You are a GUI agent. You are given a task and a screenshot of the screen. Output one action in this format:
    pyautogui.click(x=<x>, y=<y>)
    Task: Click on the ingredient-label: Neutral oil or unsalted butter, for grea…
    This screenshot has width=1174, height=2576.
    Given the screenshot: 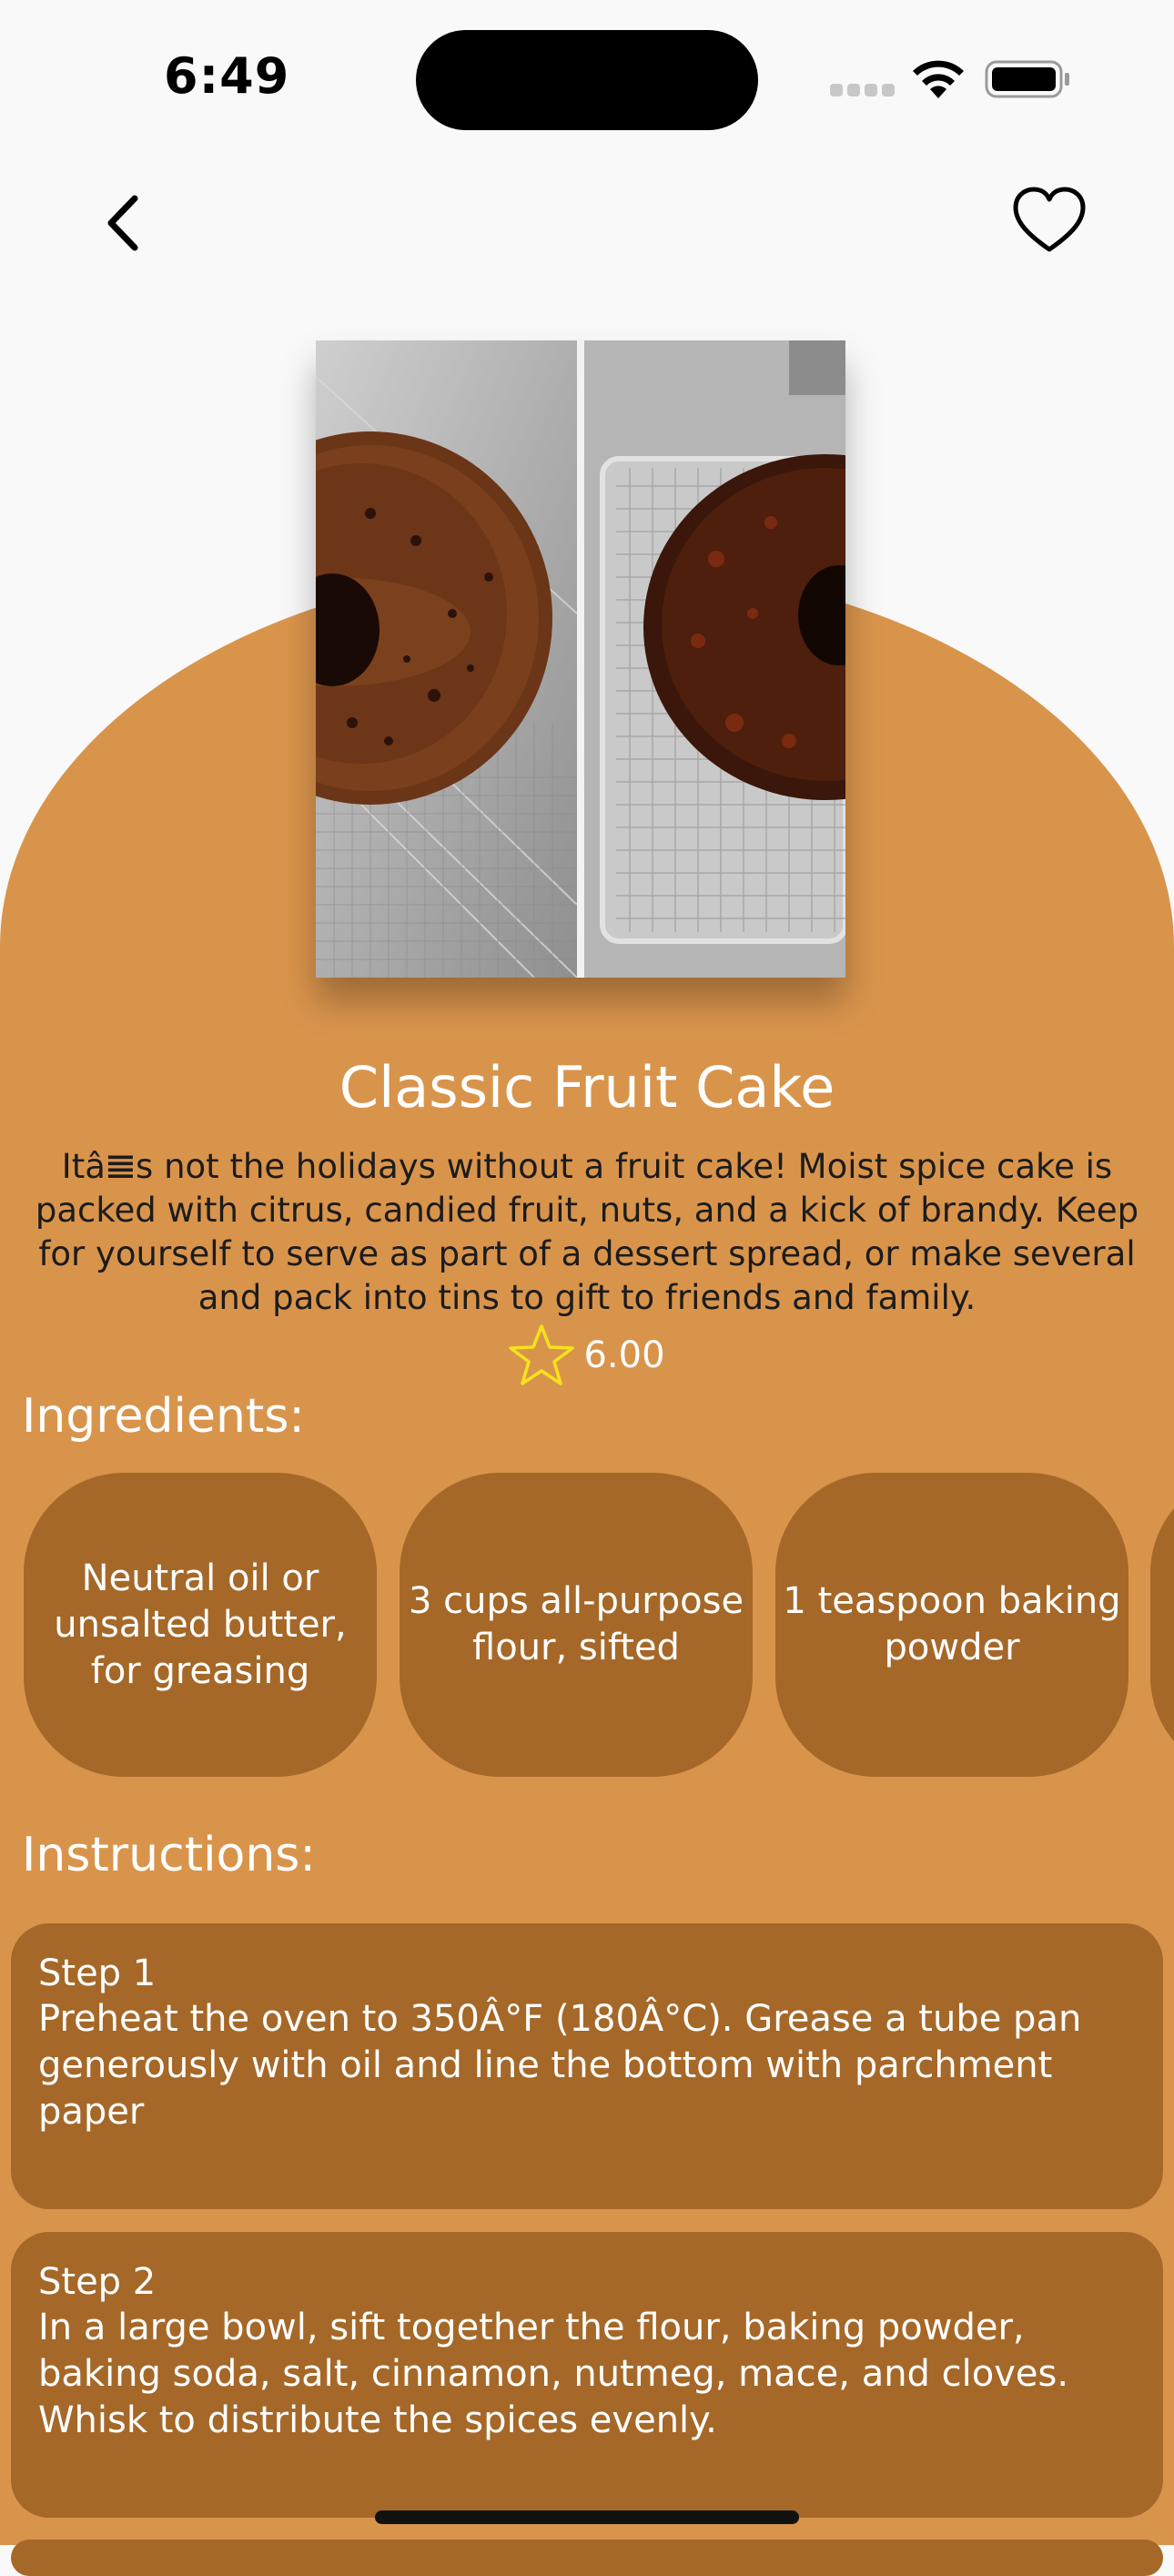 What is the action you would take?
    pyautogui.click(x=200, y=1624)
    